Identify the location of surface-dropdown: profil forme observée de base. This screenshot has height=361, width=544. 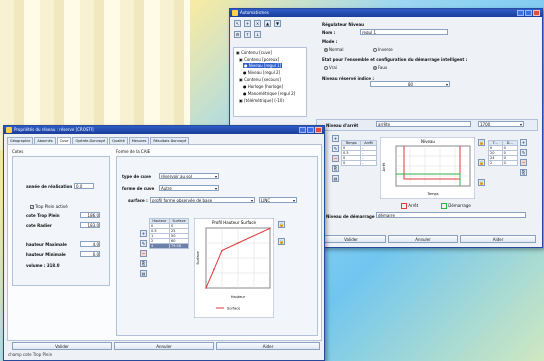
(202, 200).